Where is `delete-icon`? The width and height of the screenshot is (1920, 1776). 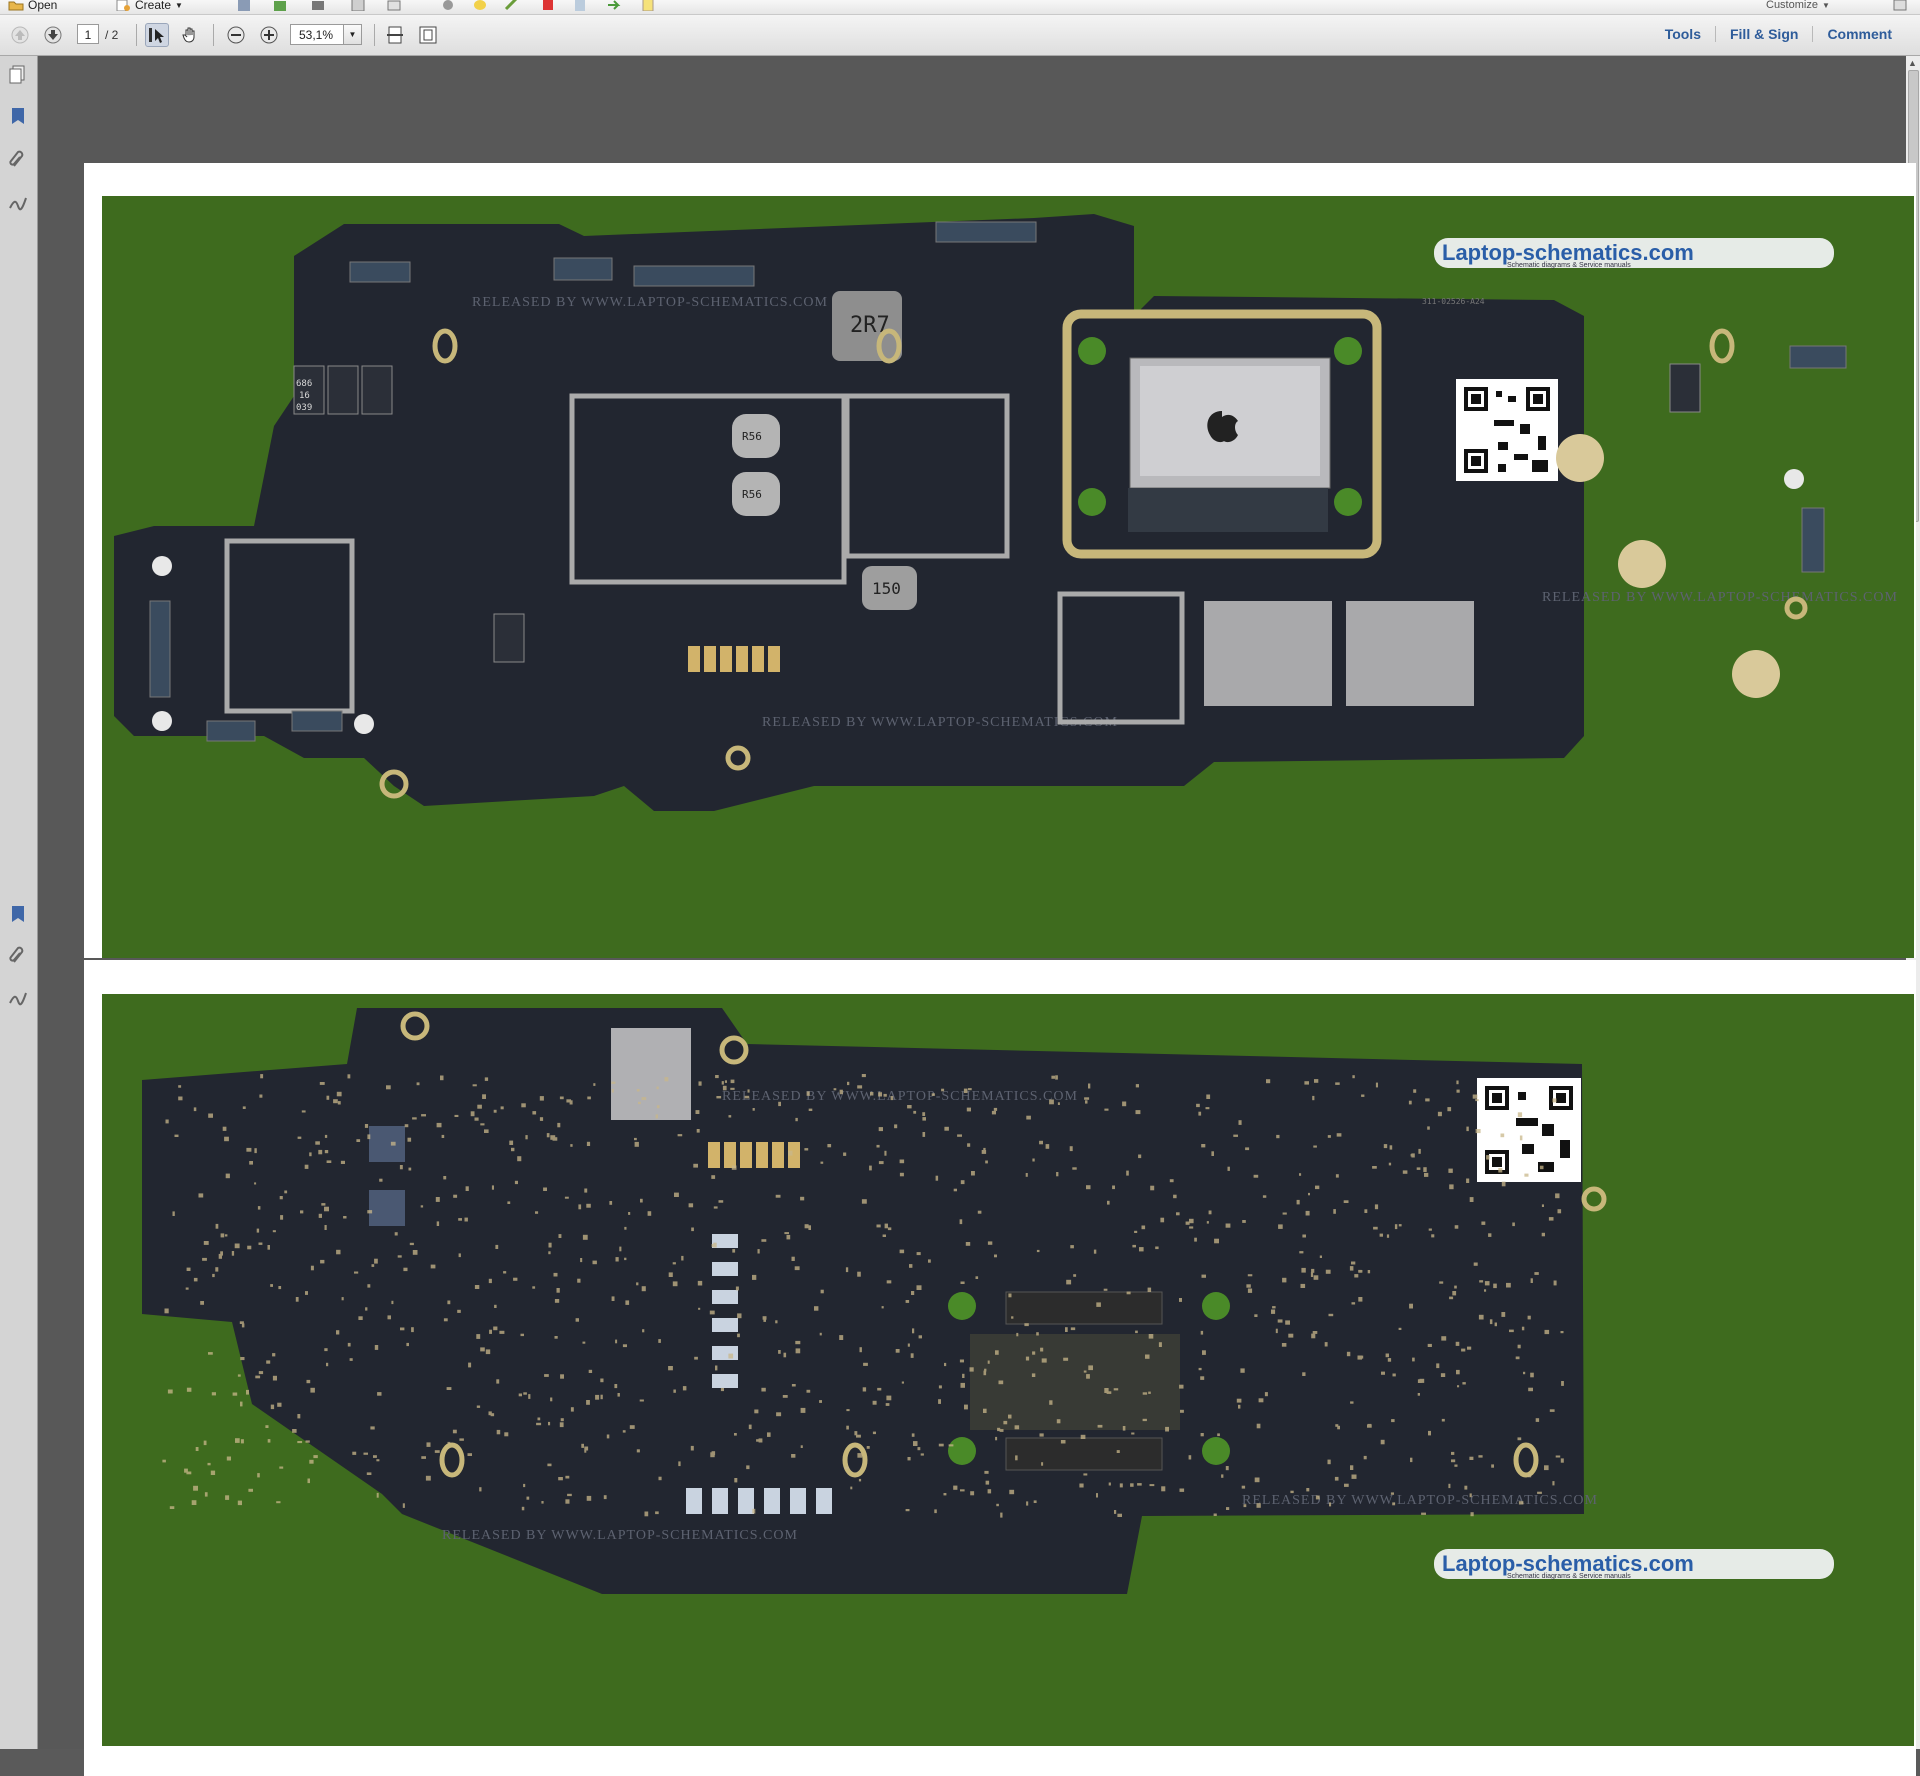
delete-icon is located at coordinates (548, 5).